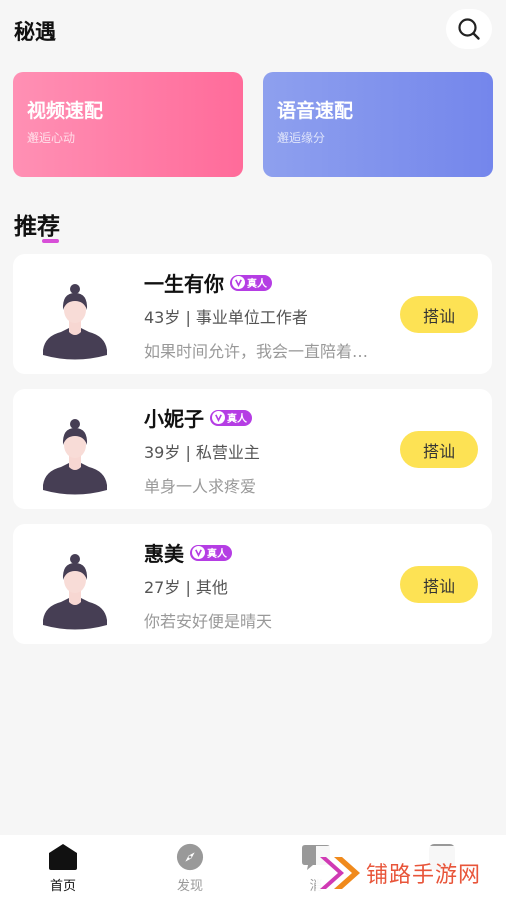 The height and width of the screenshot is (900, 506). I want to click on voice-match-title: 语音速配, so click(315, 111).